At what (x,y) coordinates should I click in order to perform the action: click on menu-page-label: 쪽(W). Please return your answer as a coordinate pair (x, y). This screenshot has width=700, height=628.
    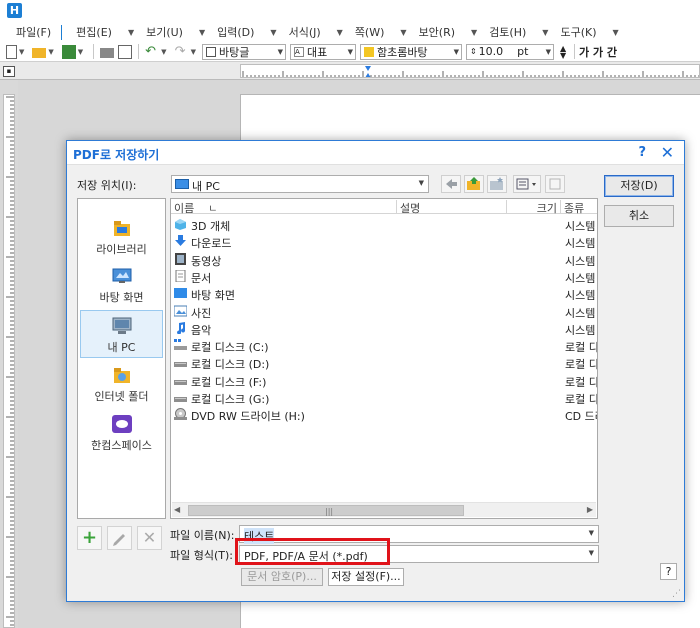
    Looking at the image, I should click on (369, 32).